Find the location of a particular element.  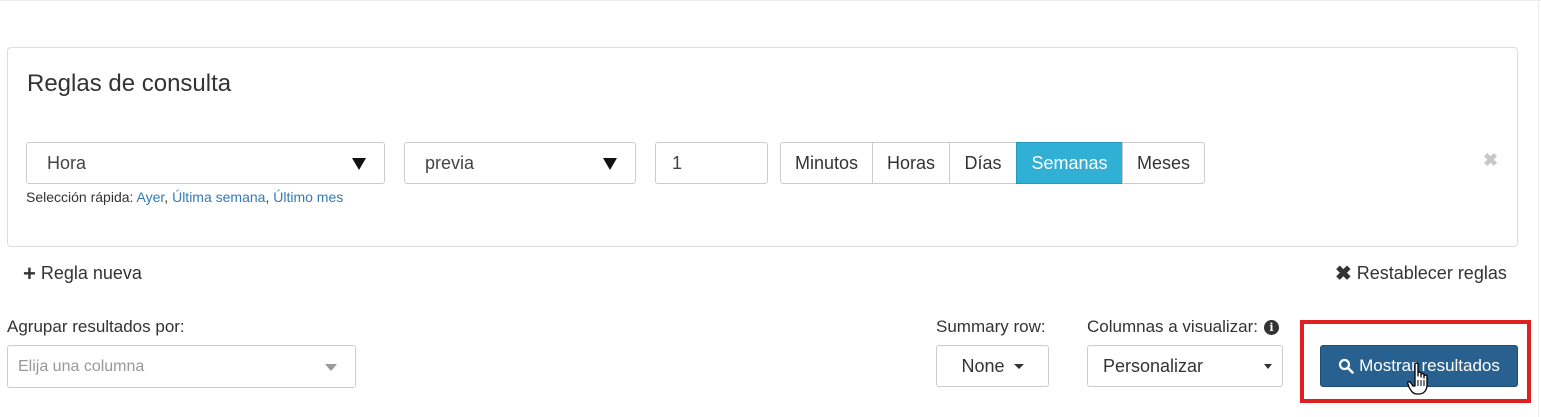

value-input: 1 is located at coordinates (711, 163).